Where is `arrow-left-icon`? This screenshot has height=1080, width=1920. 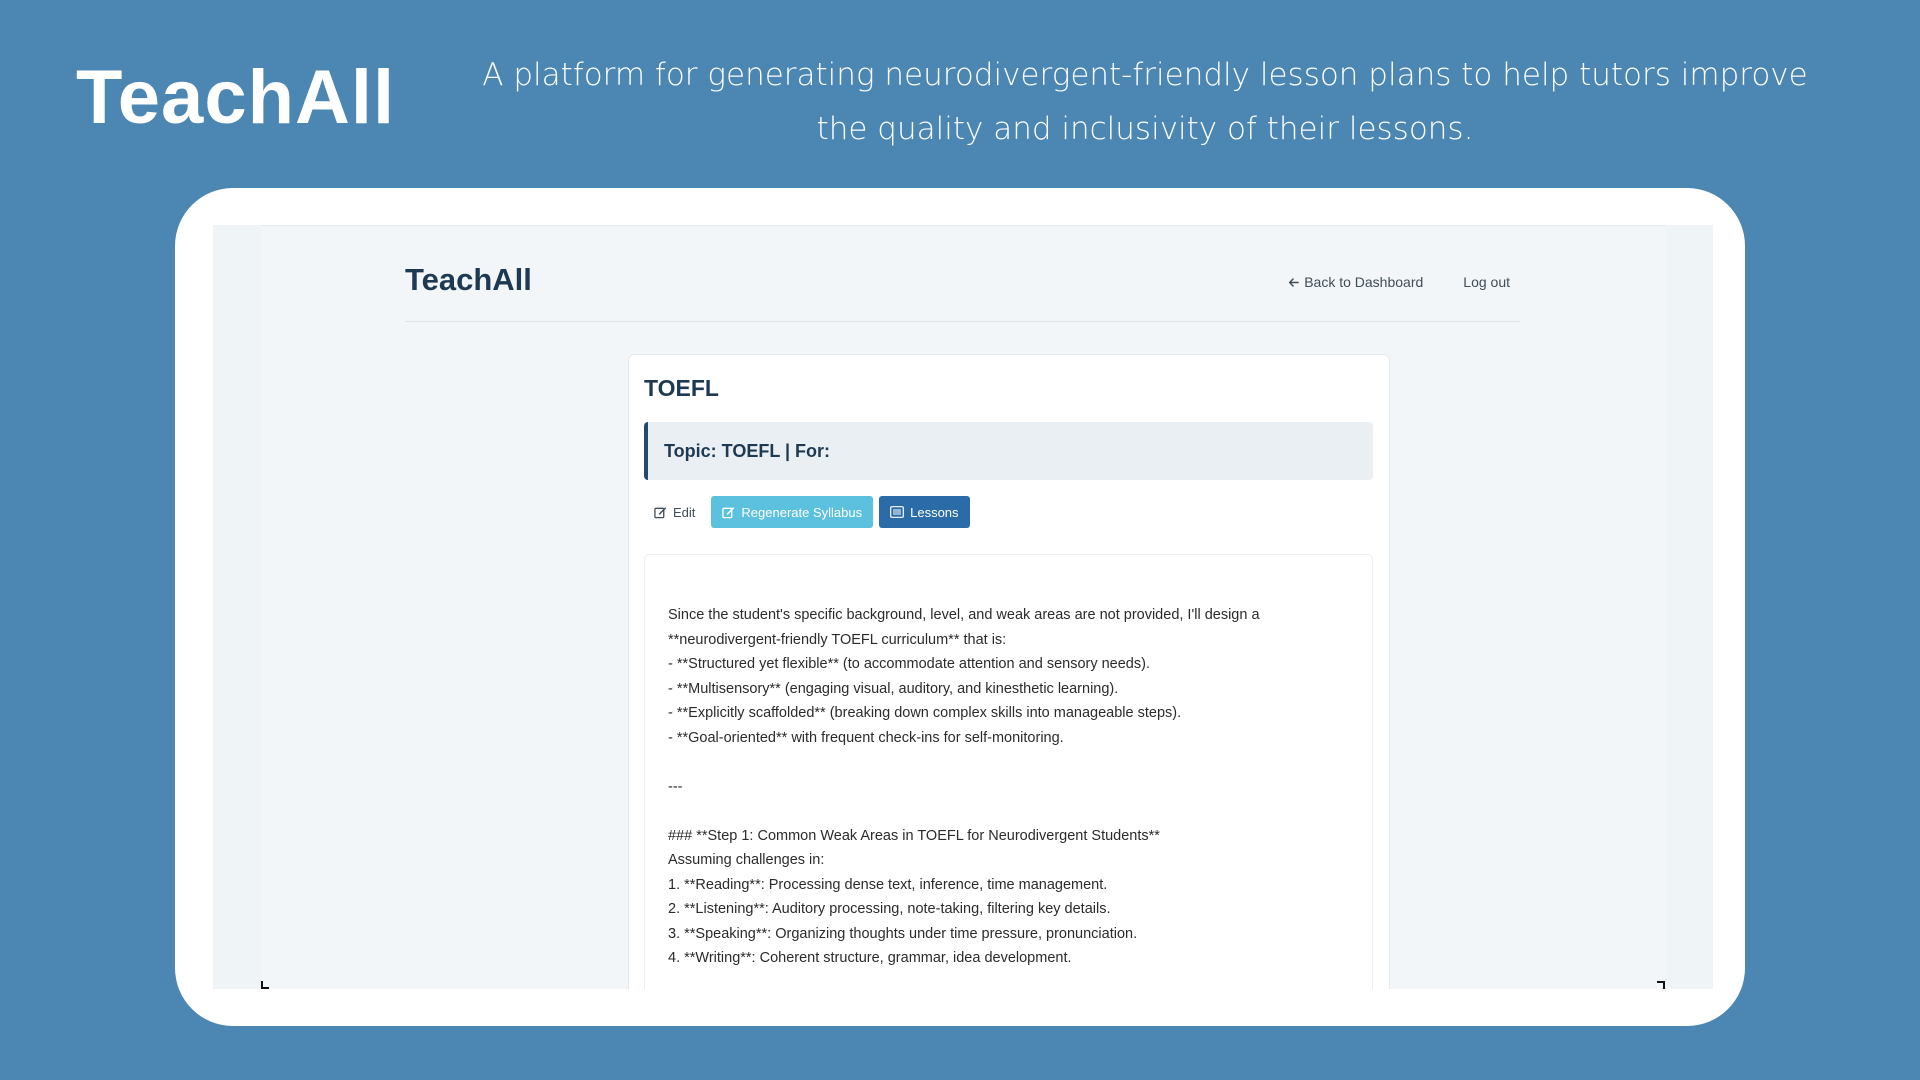
arrow-left-icon is located at coordinates (1294, 282).